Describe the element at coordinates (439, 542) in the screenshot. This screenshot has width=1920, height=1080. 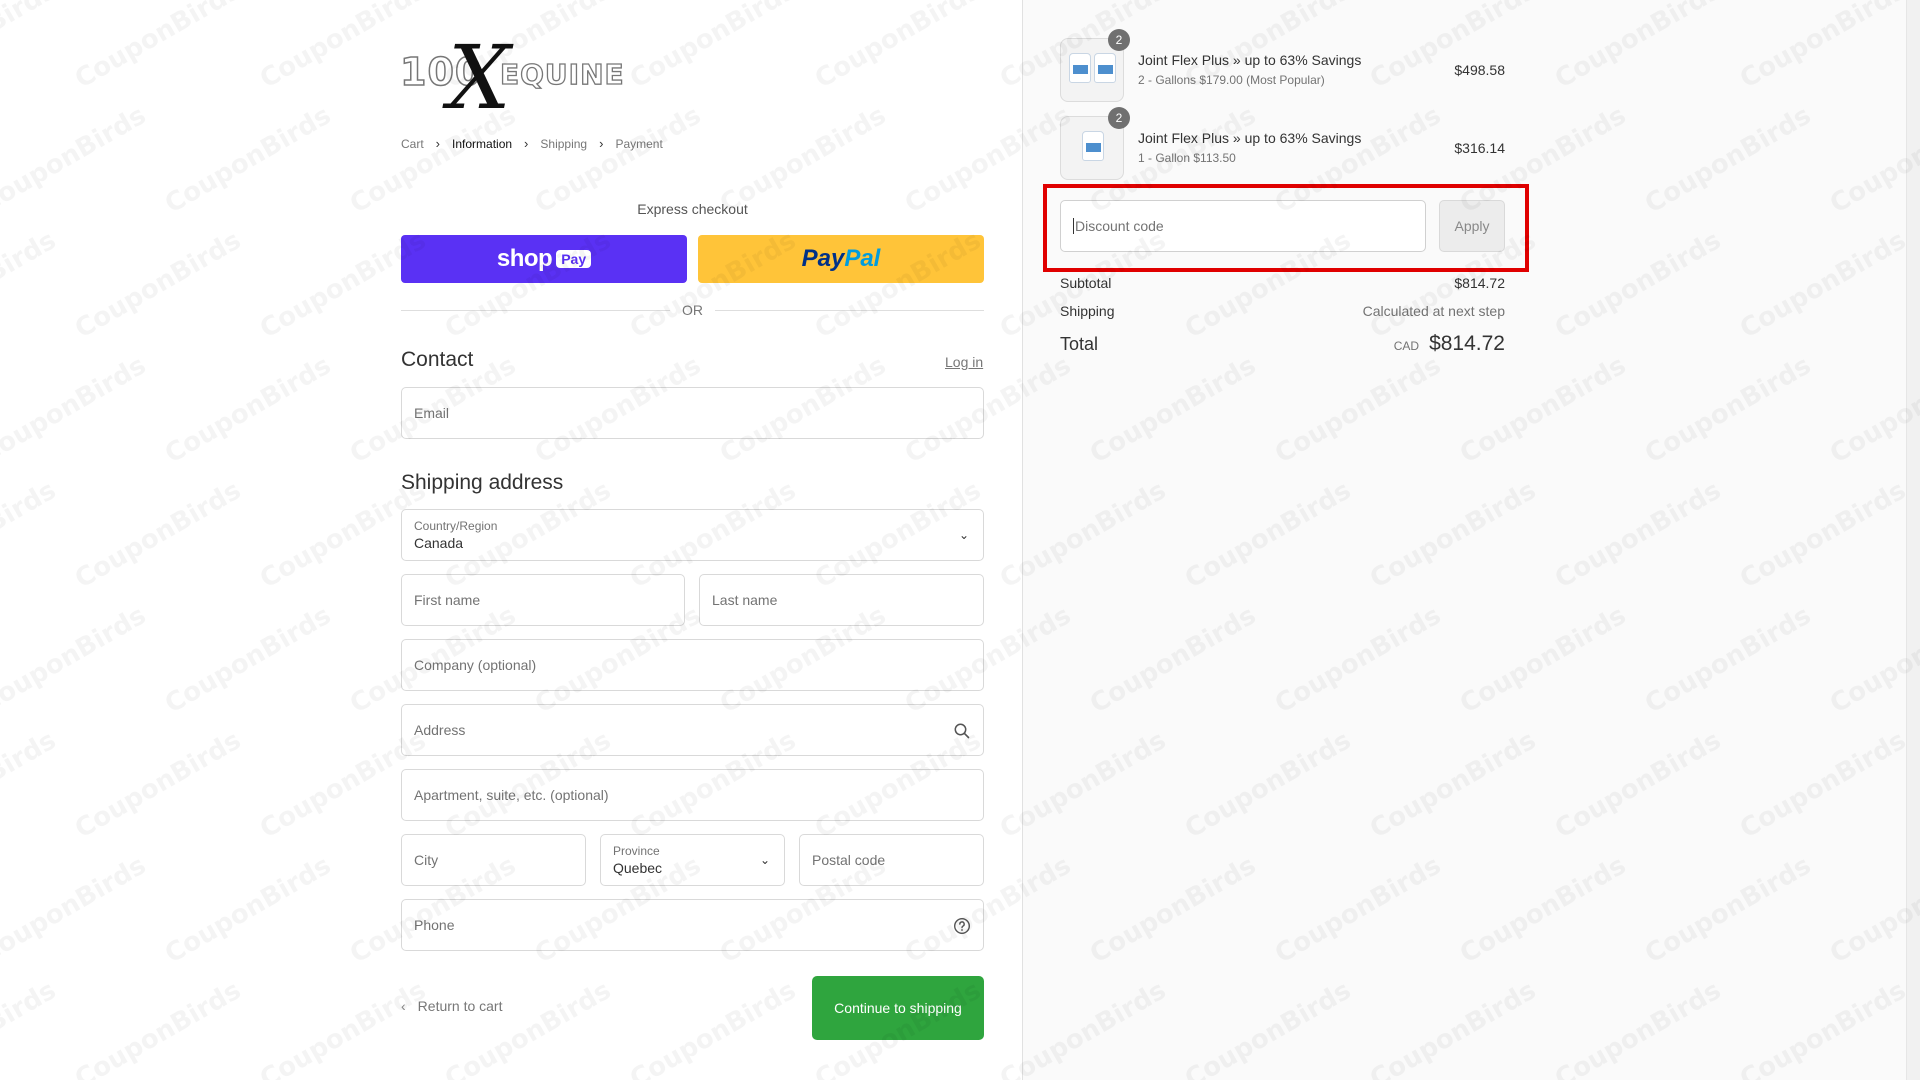
I see `country-value: Canada` at that location.